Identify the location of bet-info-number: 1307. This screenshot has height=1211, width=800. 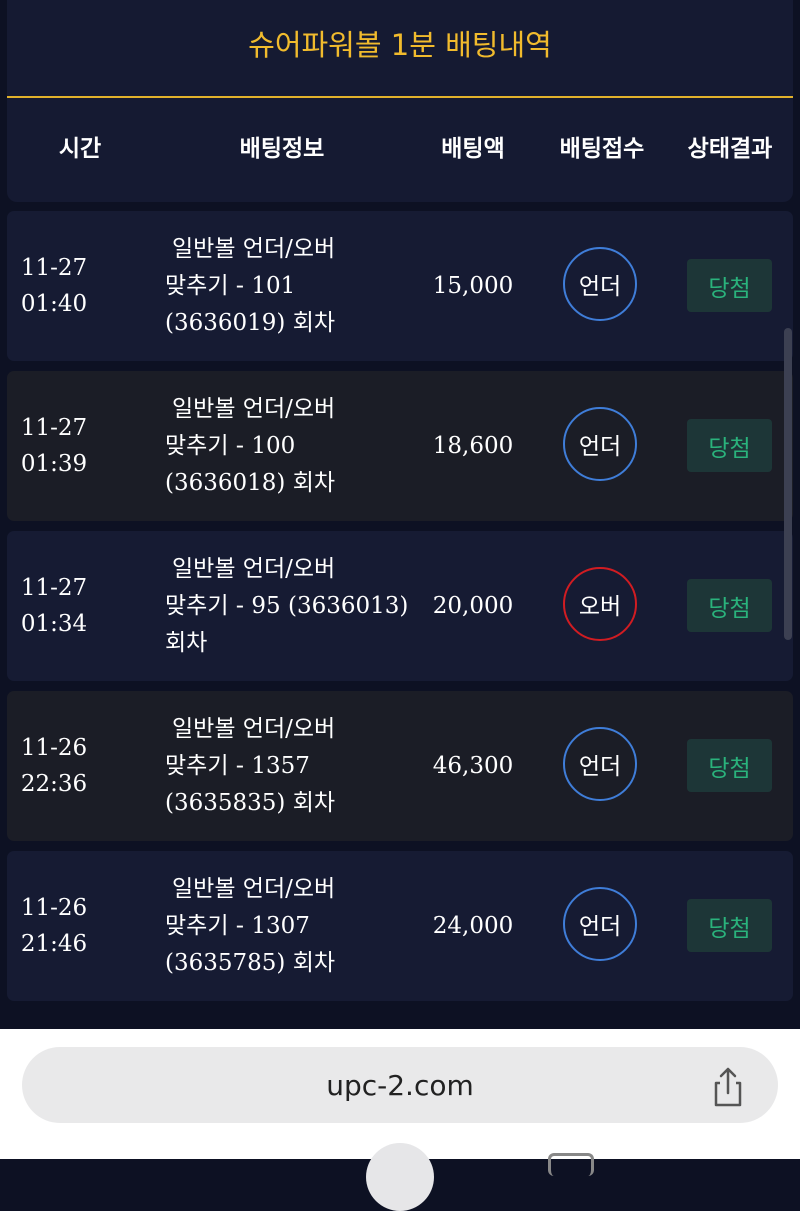
(280, 926).